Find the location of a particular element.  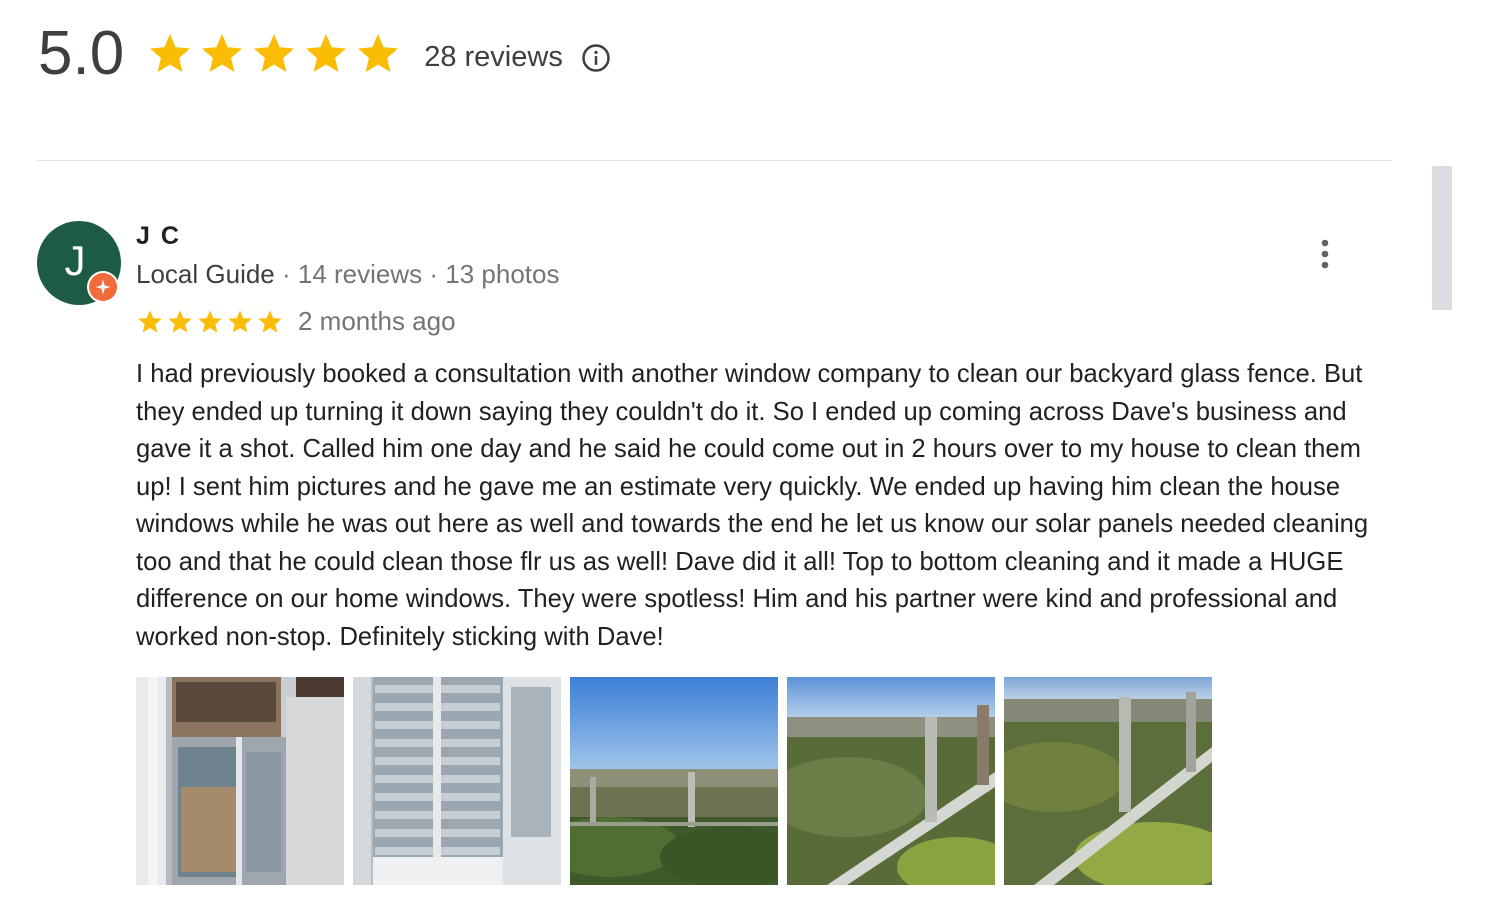

local-guide-label: Local Guide is located at coordinates (205, 274).